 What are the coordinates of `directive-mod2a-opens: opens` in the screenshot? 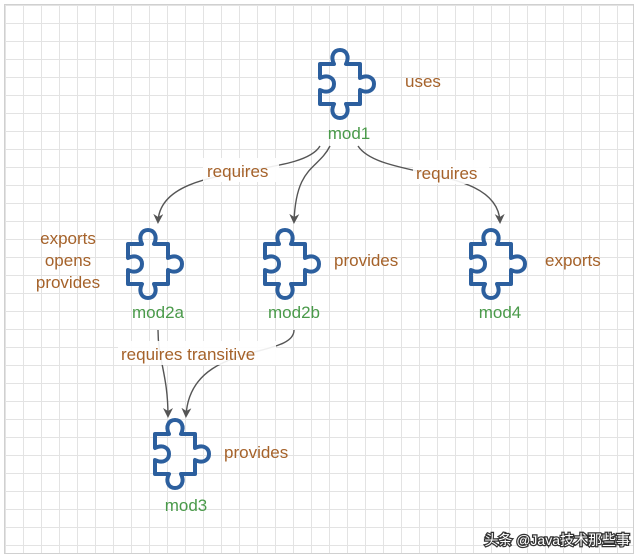 It's located at (68, 260).